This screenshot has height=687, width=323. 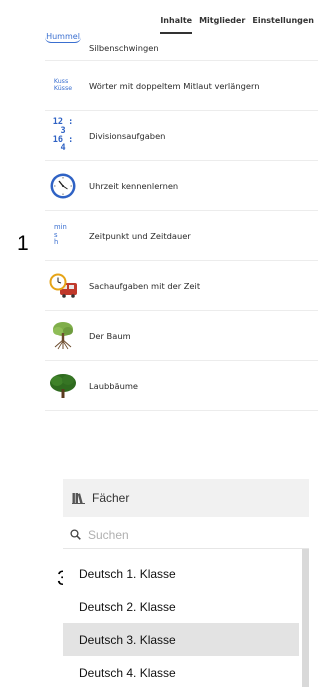 I want to click on search-input, so click(x=188, y=534).